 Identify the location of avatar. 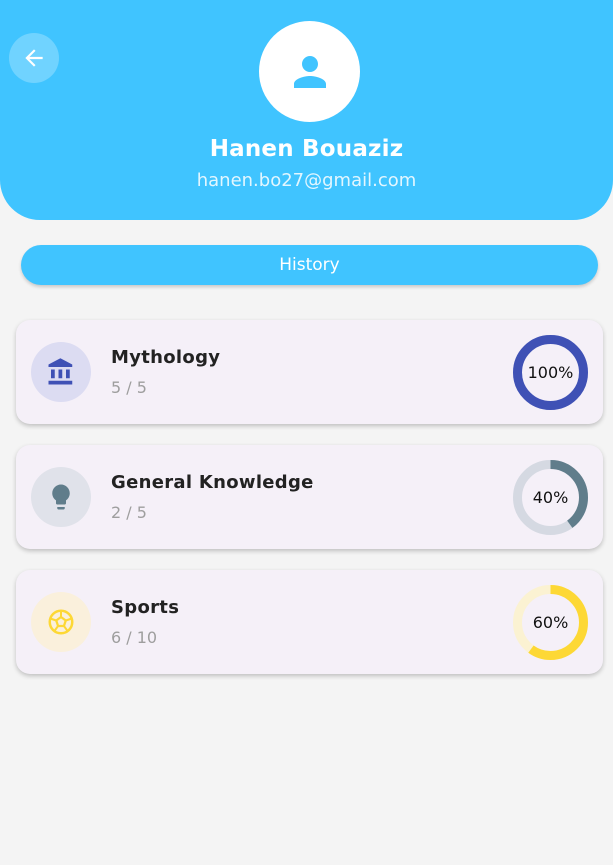
(309, 71).